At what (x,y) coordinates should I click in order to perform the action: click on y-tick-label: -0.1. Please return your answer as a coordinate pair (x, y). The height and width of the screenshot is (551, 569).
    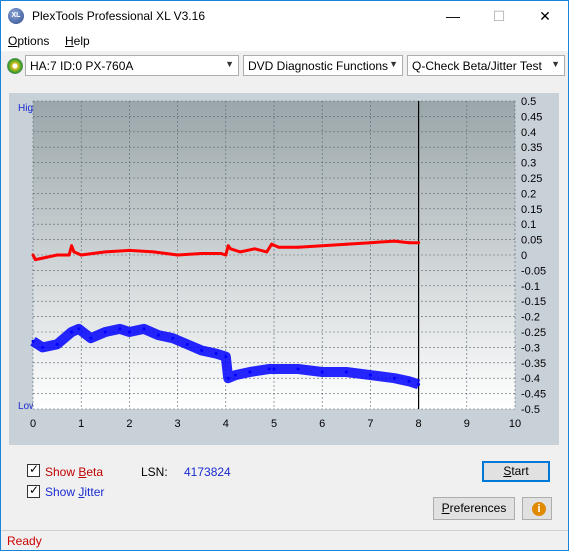
    Looking at the image, I should click on (530, 287).